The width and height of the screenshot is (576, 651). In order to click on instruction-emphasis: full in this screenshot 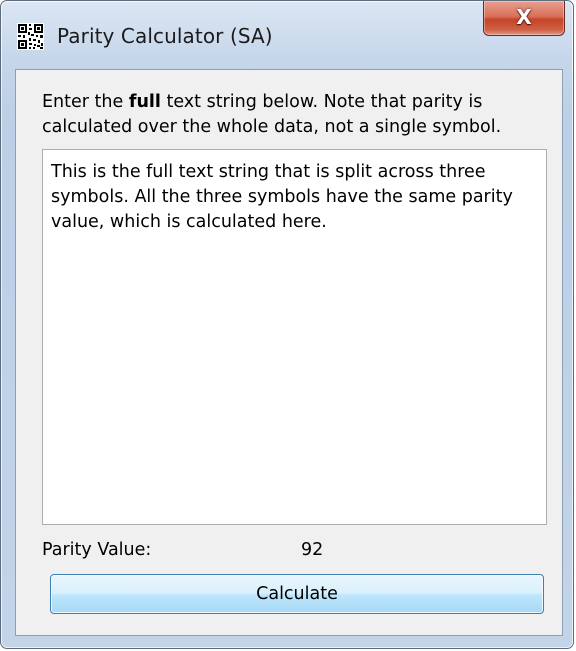, I will do `click(144, 102)`.